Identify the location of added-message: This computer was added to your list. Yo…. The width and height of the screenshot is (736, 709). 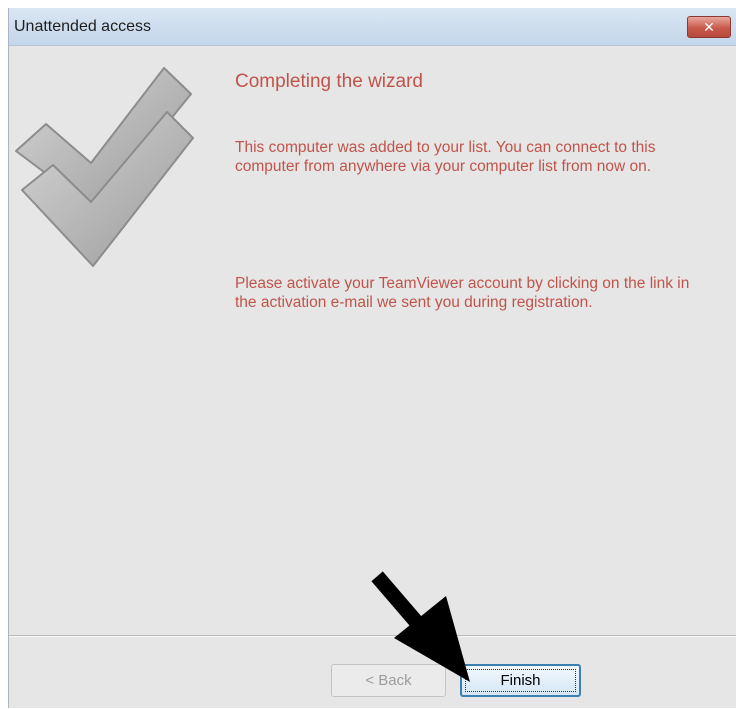
(445, 157).